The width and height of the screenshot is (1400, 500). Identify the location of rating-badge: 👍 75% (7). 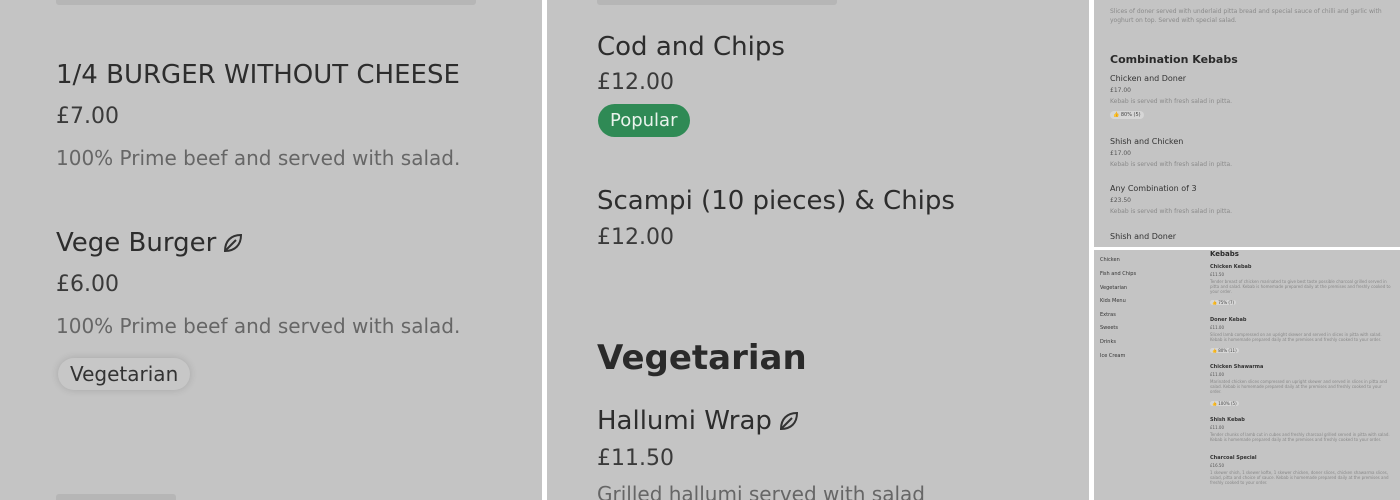
(1223, 302).